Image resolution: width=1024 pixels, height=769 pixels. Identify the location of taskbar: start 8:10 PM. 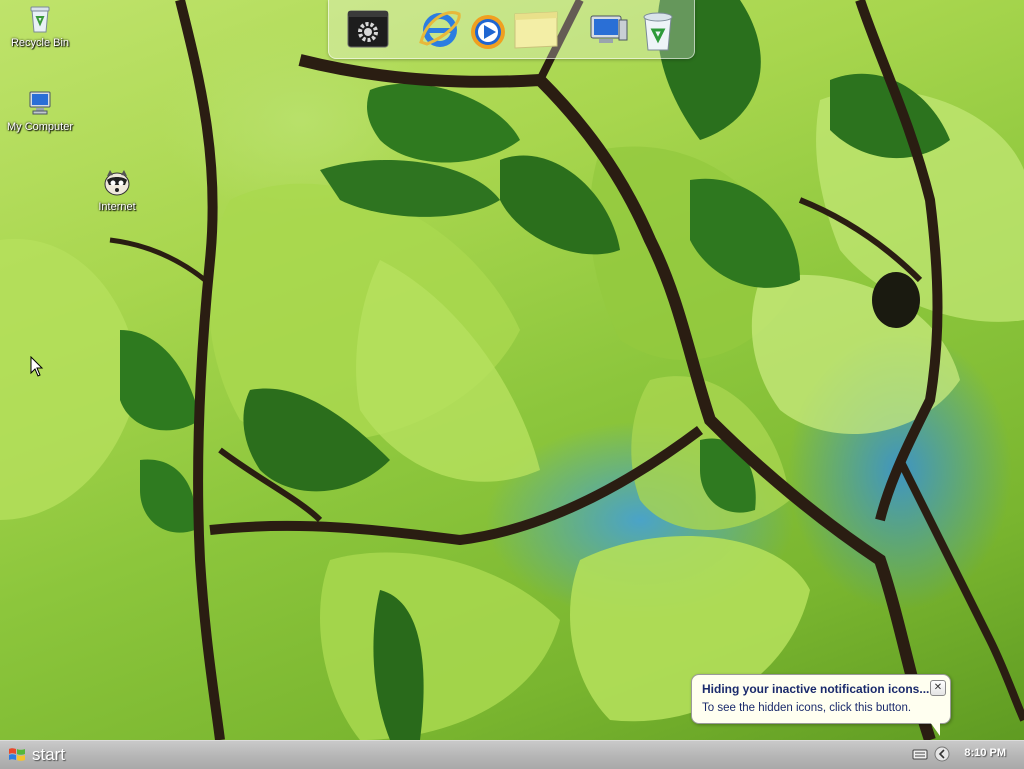
(512, 754).